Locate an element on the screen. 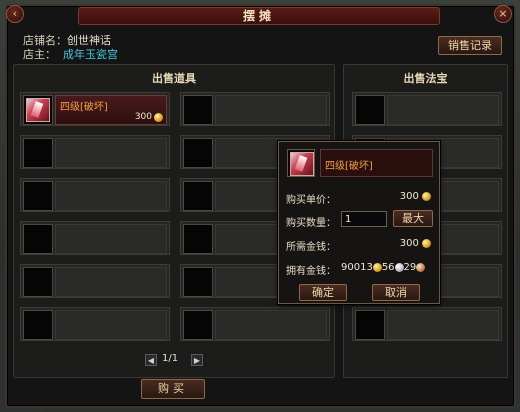 Image resolution: width=520 pixels, height=412 pixels. buy-button: 购买 is located at coordinates (173, 389).